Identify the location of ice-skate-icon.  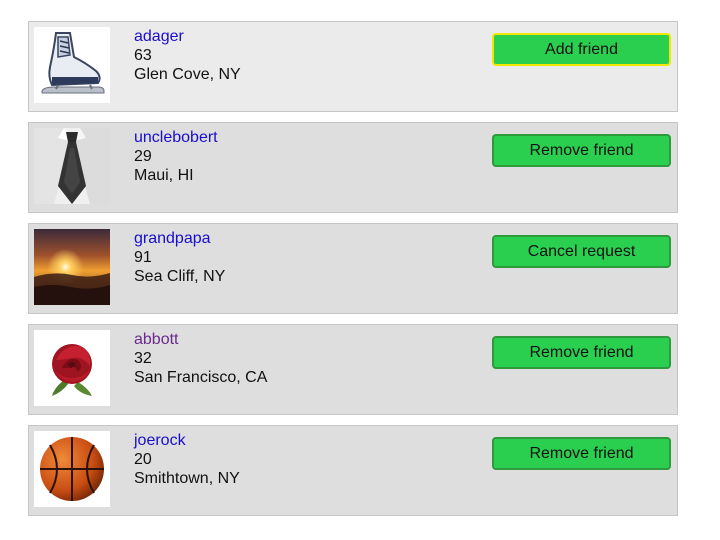
(72, 65).